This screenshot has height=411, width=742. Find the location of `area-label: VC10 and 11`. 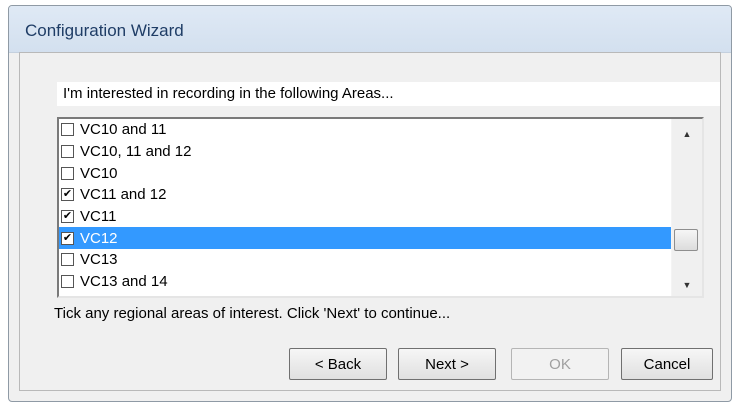

area-label: VC10 and 11 is located at coordinates (123, 130).